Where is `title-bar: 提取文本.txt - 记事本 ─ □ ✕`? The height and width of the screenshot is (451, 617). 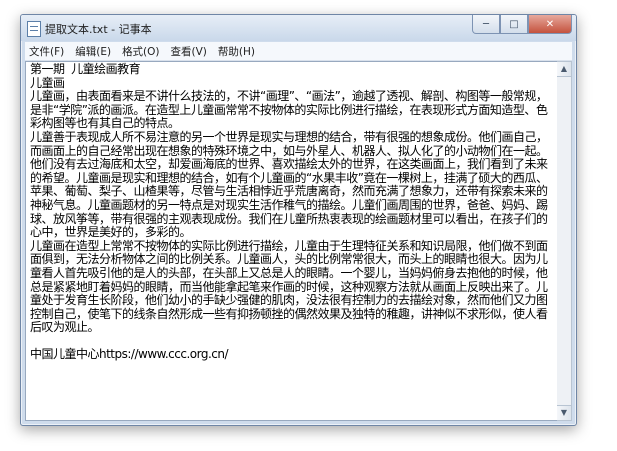 title-bar: 提取文本.txt - 记事本 ─ □ ✕ is located at coordinates (298, 28).